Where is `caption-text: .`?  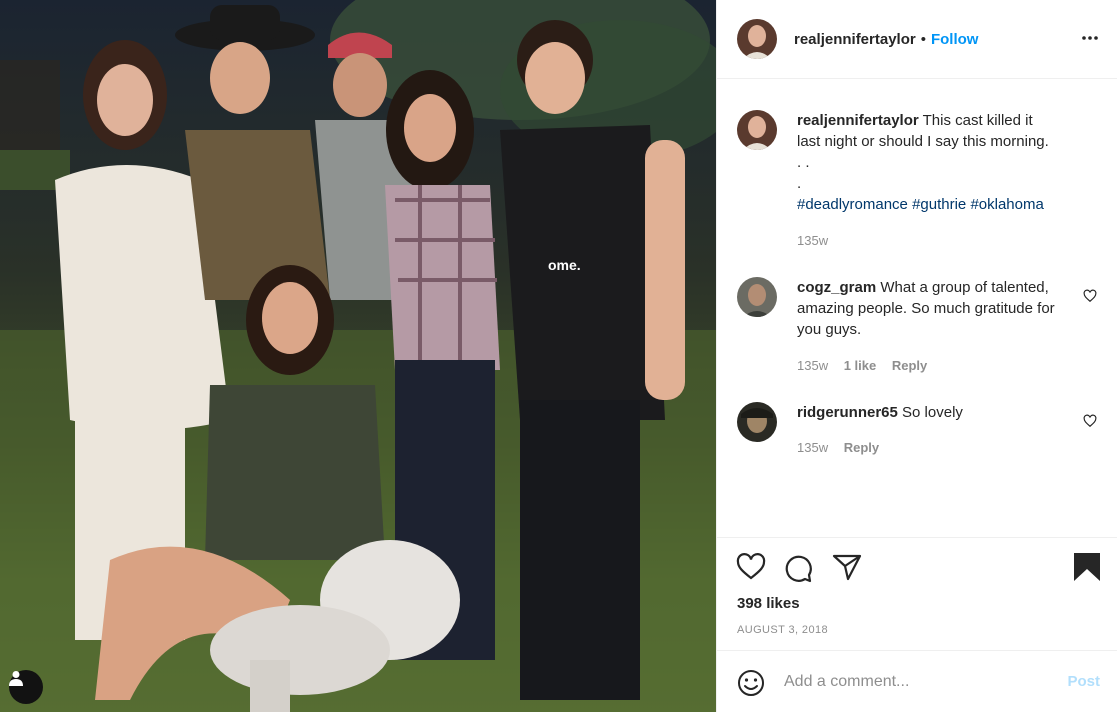 caption-text: . is located at coordinates (799, 183).